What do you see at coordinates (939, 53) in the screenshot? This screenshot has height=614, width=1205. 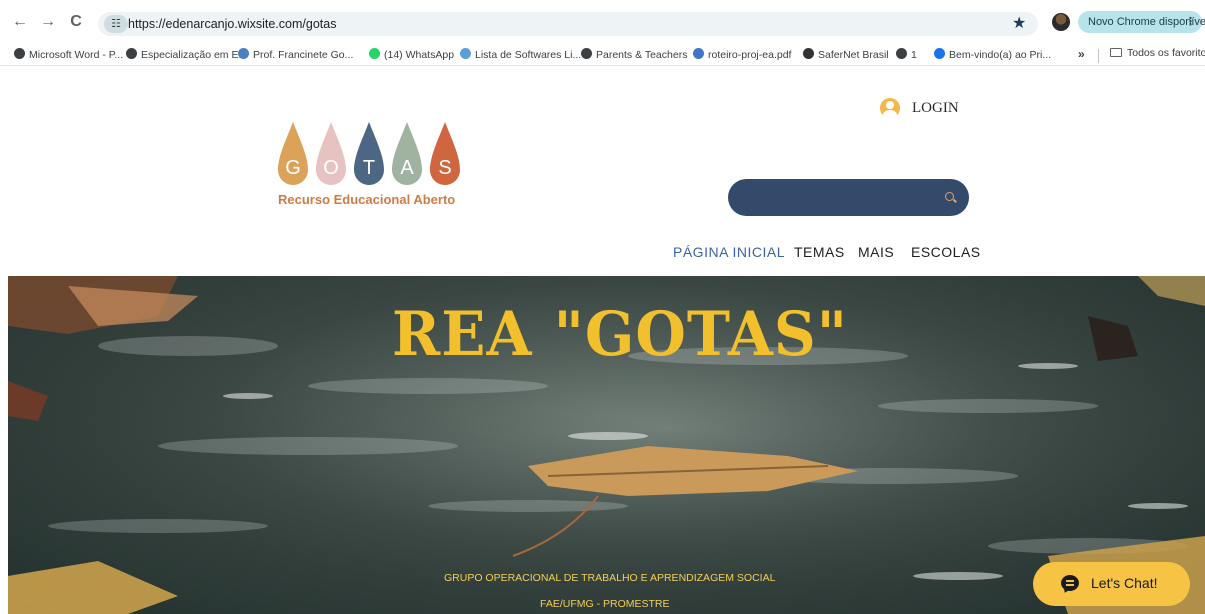 I see `play-icon` at bounding box center [939, 53].